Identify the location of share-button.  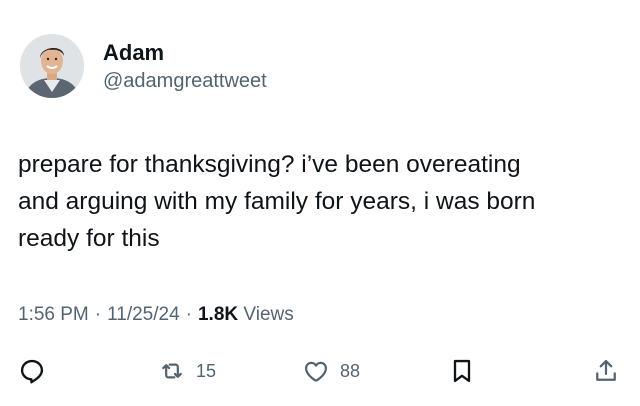
(606, 371).